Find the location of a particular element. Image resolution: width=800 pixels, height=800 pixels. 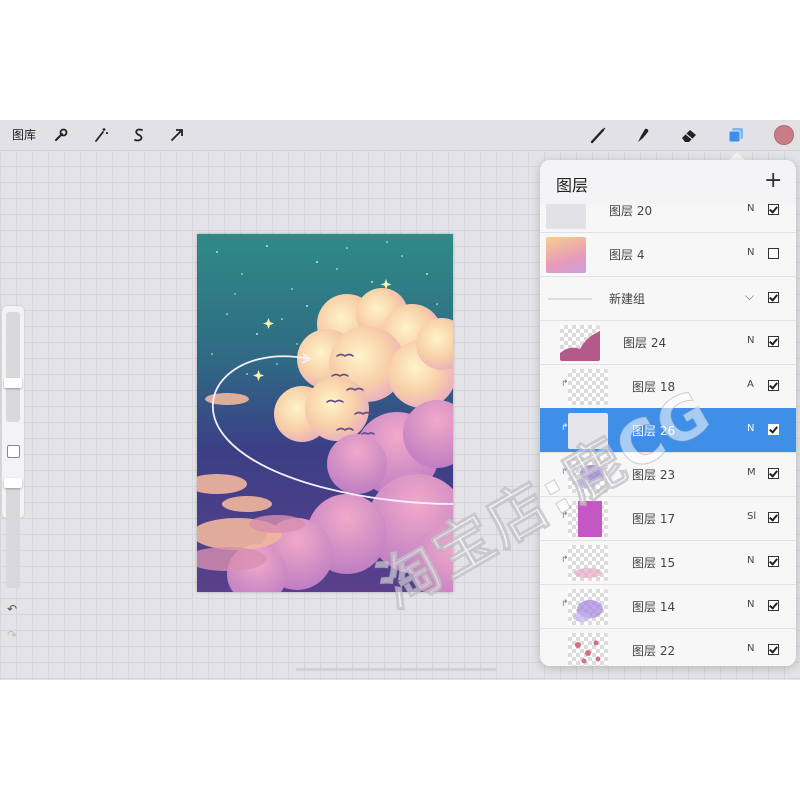

home-indicator is located at coordinates (396, 669).